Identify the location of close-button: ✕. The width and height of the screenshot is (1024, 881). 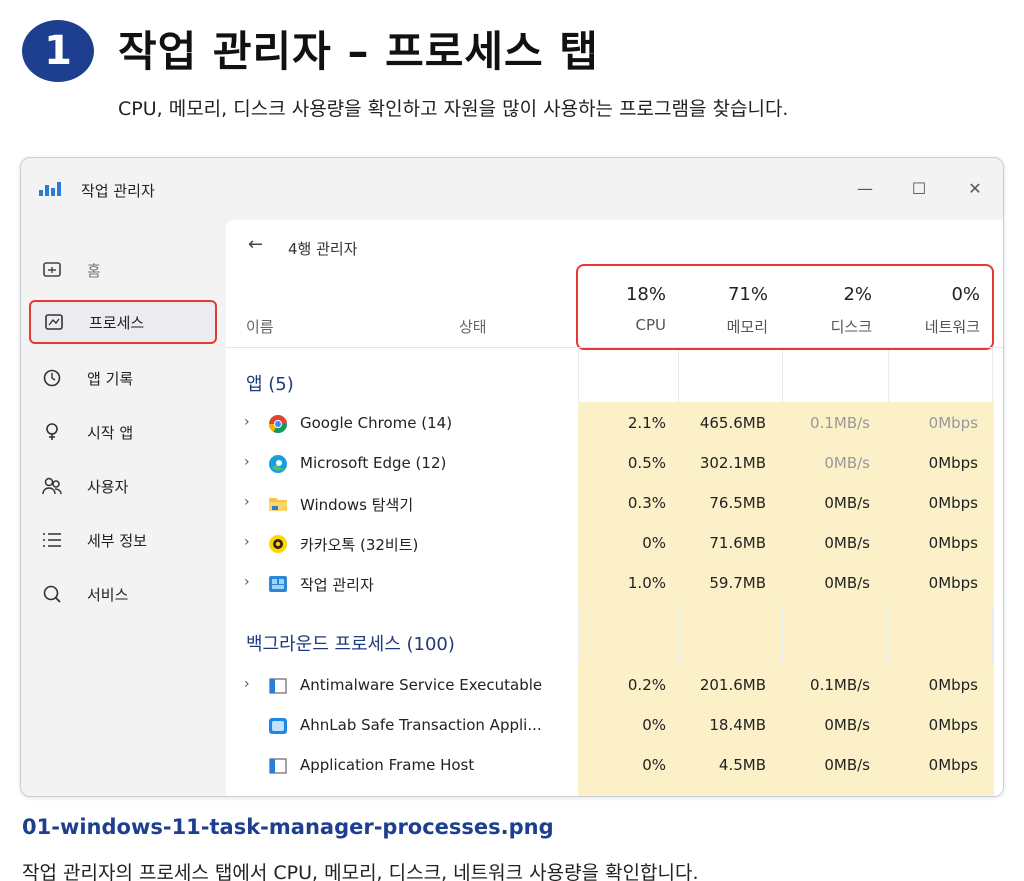
(975, 188).